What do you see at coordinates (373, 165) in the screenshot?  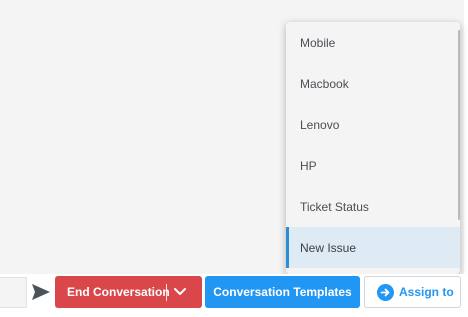 I see `dropdown-item-hp: HP` at bounding box center [373, 165].